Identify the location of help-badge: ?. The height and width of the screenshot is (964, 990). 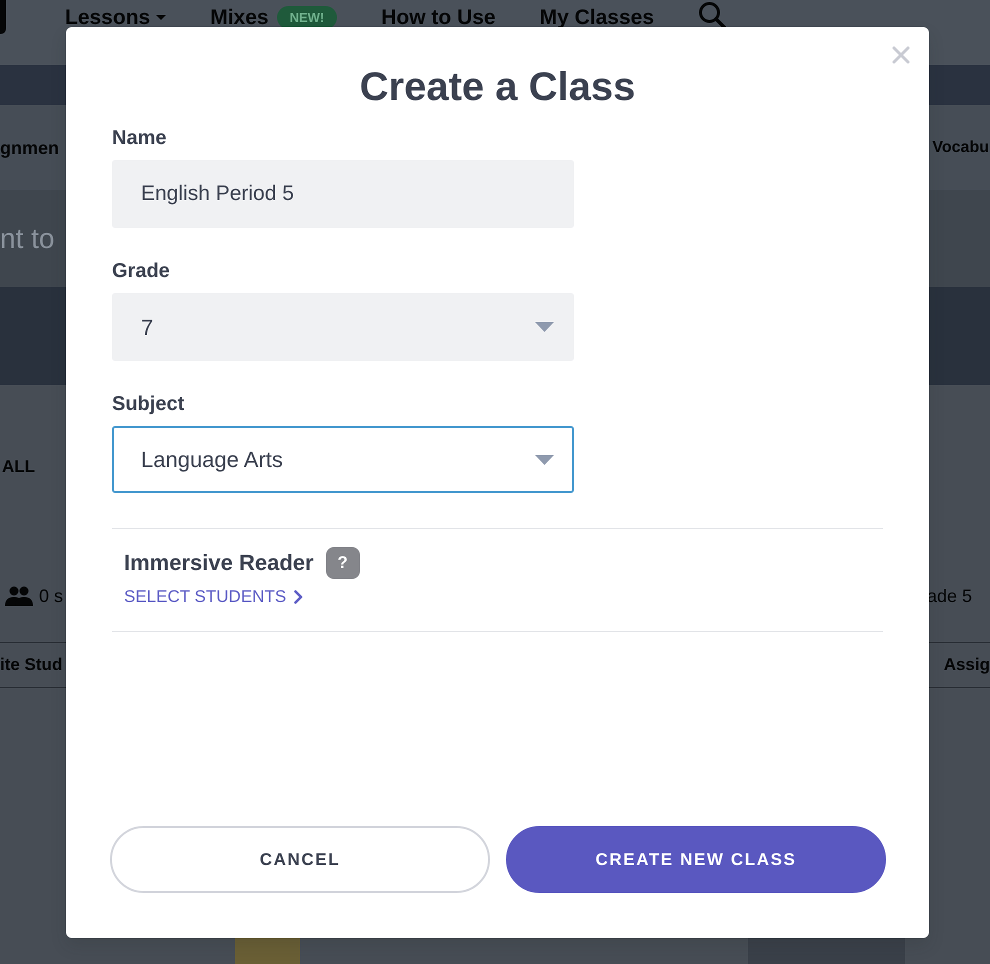
(343, 563).